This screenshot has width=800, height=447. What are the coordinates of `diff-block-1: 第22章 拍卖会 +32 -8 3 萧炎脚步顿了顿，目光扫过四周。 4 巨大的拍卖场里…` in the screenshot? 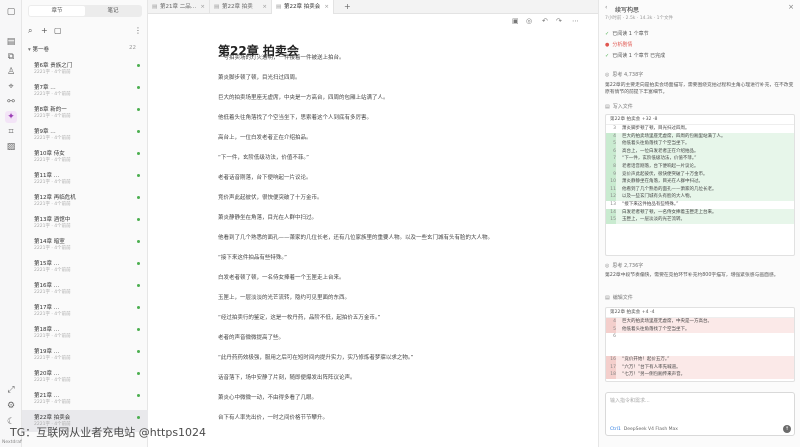 It's located at (700, 185).